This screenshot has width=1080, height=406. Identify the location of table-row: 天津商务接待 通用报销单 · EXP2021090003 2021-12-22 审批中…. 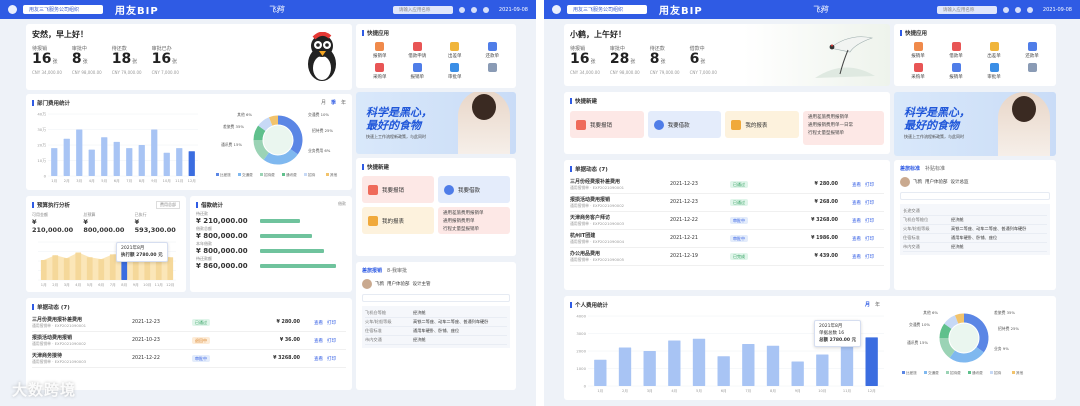
(189, 359).